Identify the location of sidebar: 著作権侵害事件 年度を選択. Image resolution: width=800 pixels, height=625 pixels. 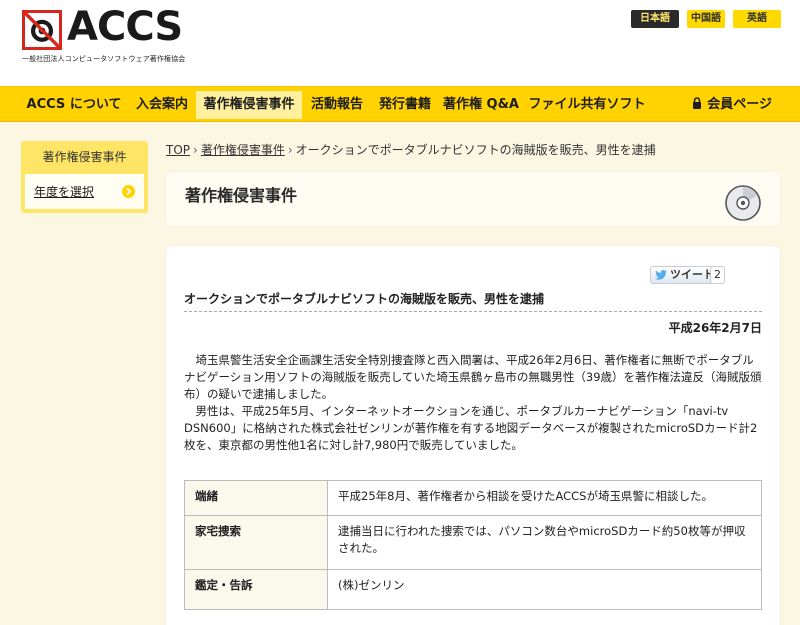
(84, 177).